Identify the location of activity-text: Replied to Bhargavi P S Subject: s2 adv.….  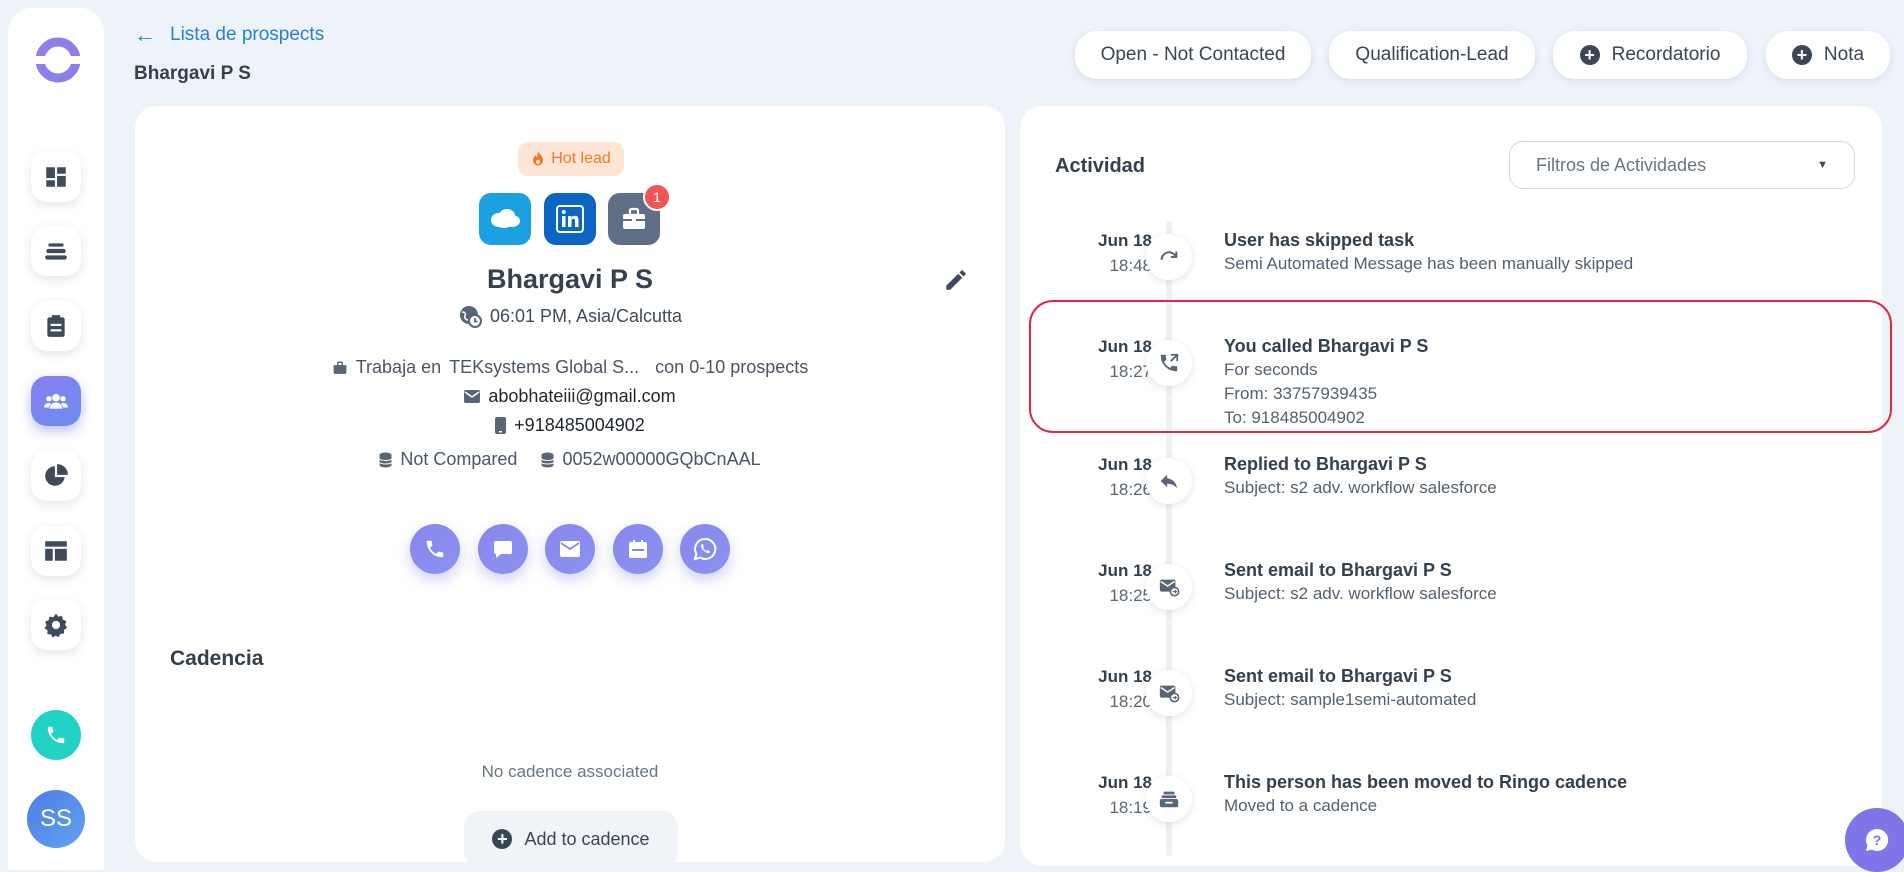
(1360, 476).